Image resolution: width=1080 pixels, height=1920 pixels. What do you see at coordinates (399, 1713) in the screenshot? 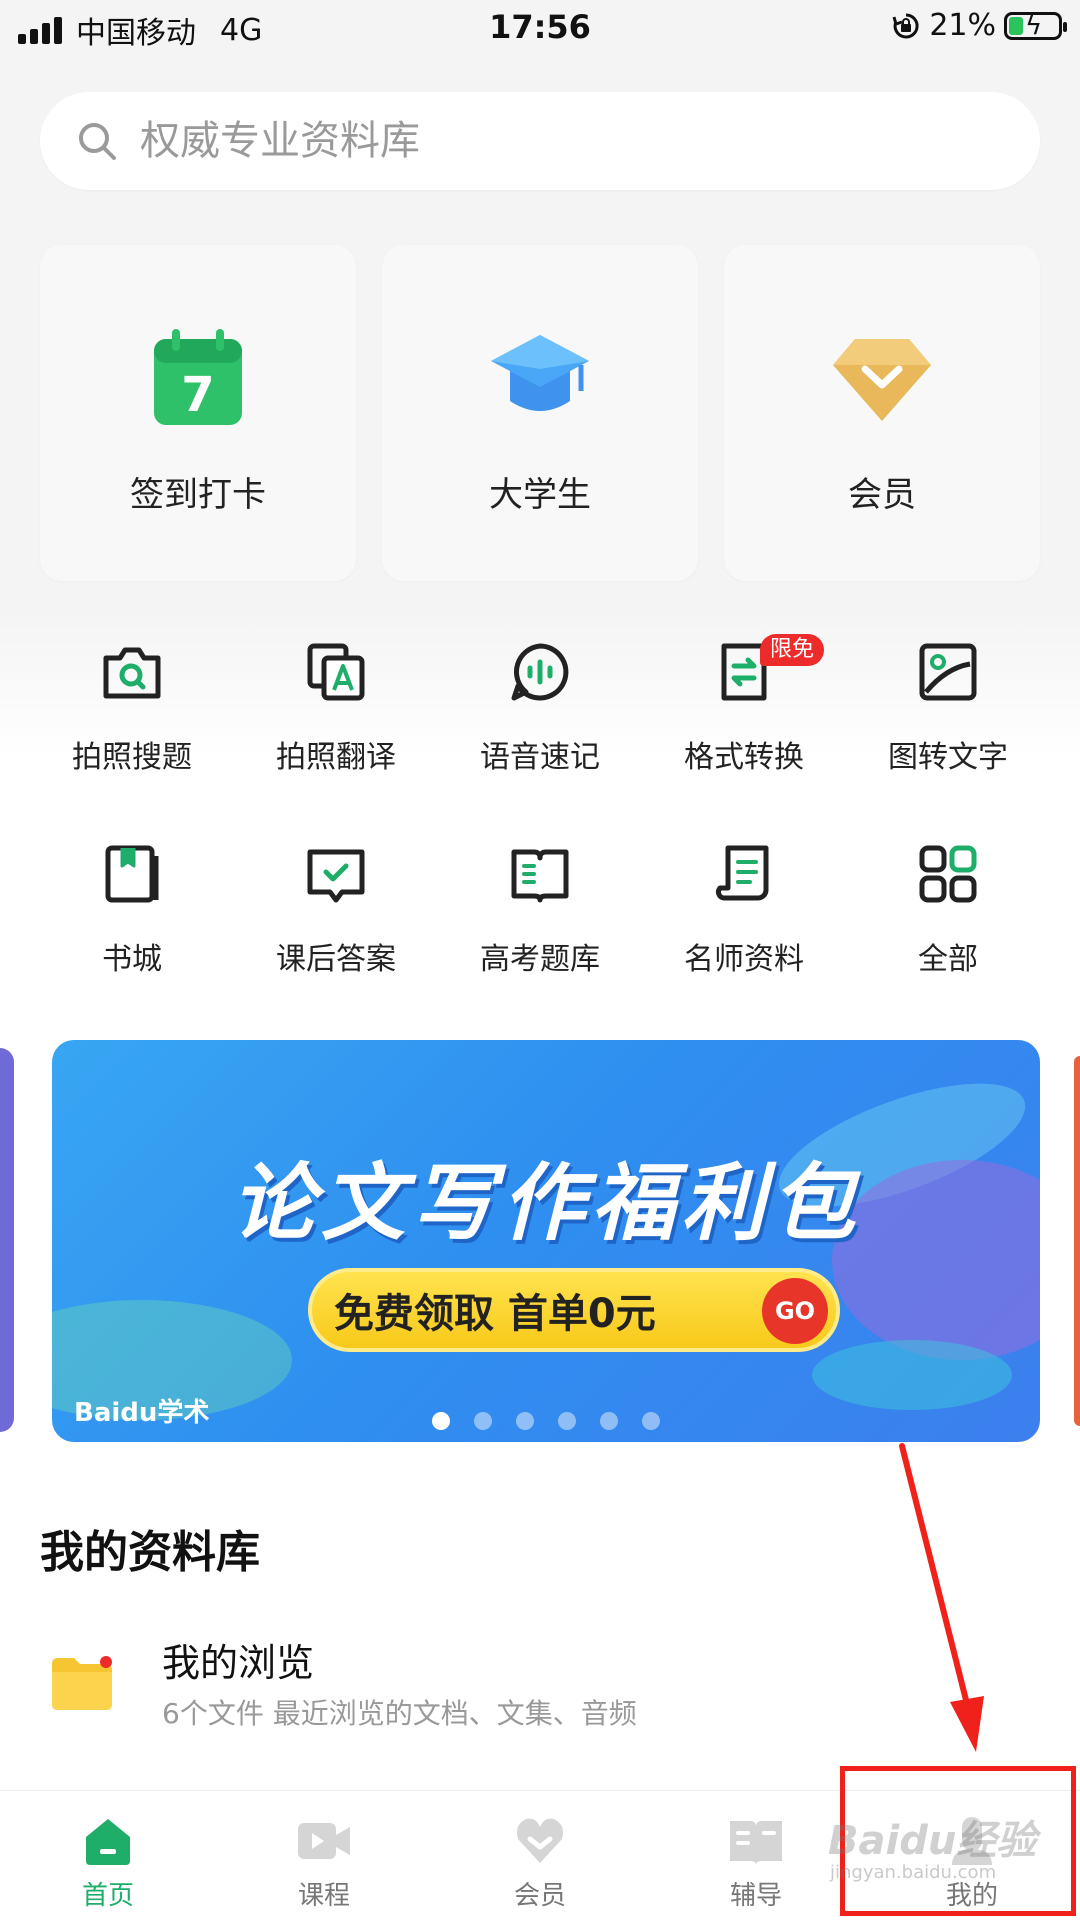
I see `library-item-description: 6个文件 最近浏览的文档、文集、音频` at bounding box center [399, 1713].